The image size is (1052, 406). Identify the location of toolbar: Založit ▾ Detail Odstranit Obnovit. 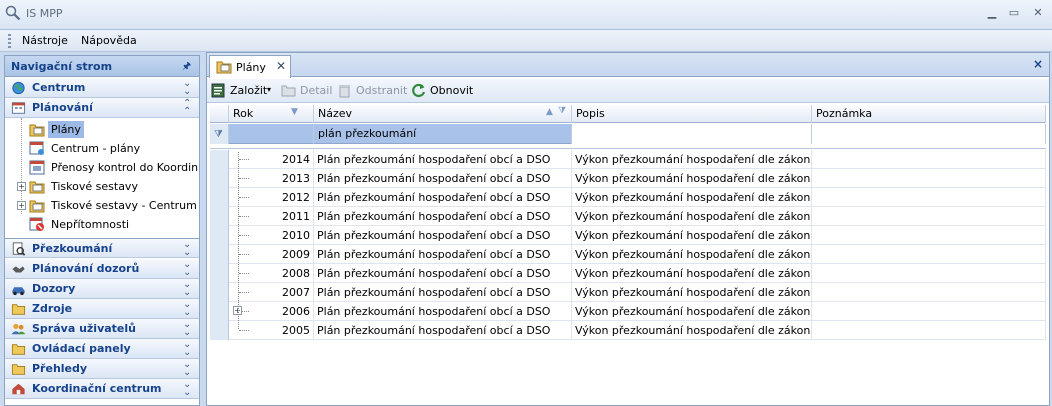
(628, 91).